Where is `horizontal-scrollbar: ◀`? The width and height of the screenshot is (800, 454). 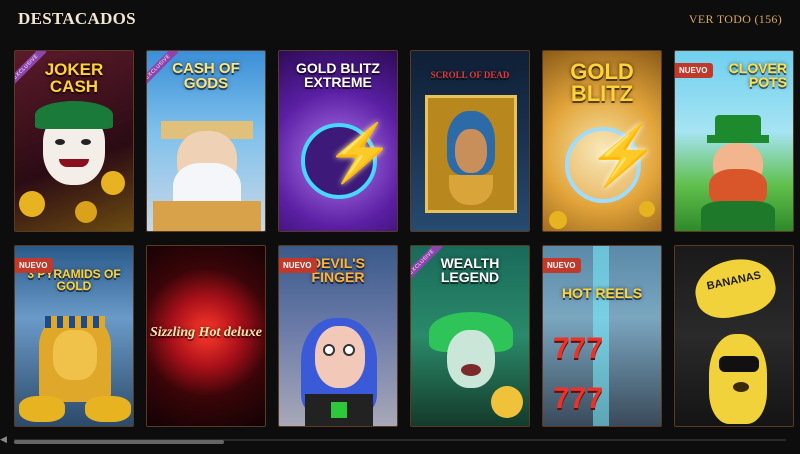 horizontal-scrollbar: ◀ is located at coordinates (400, 439).